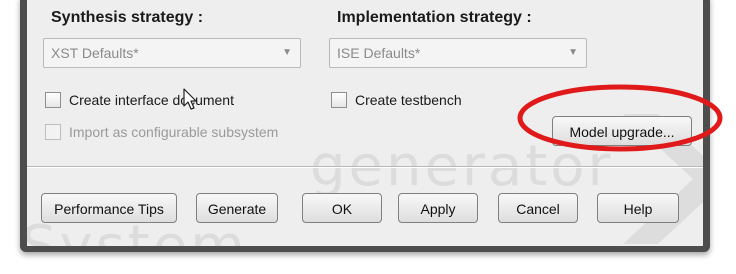 The image size is (736, 274). Describe the element at coordinates (458, 53) in the screenshot. I see `implementation-strategy-select: ISE Defaults* ▼` at that location.